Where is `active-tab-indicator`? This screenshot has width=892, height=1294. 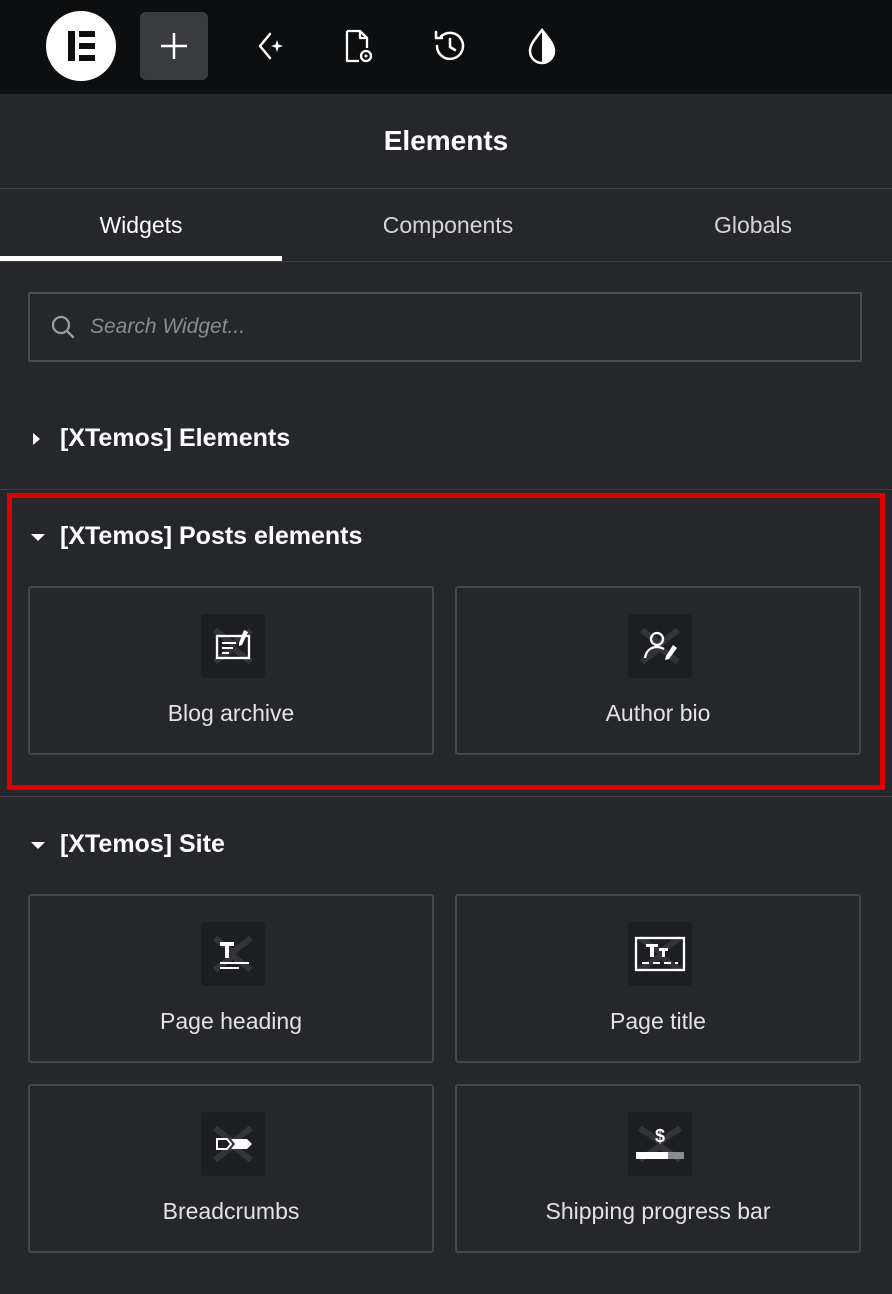 active-tab-indicator is located at coordinates (141, 258).